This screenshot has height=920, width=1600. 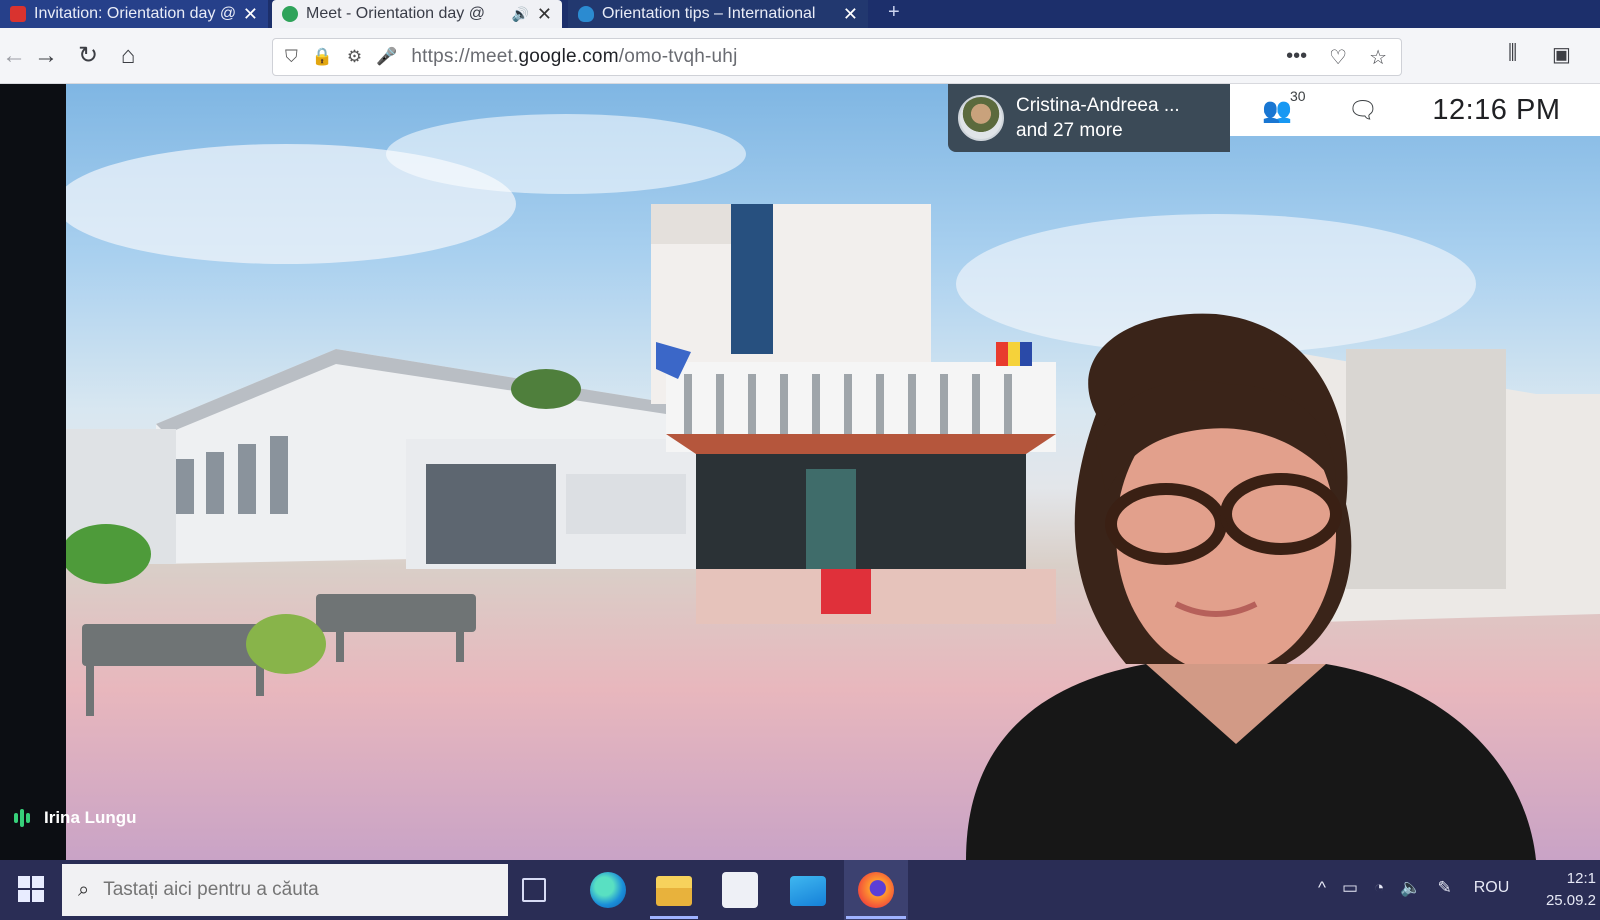 I want to click on file-explorer-icon, so click(x=674, y=891).